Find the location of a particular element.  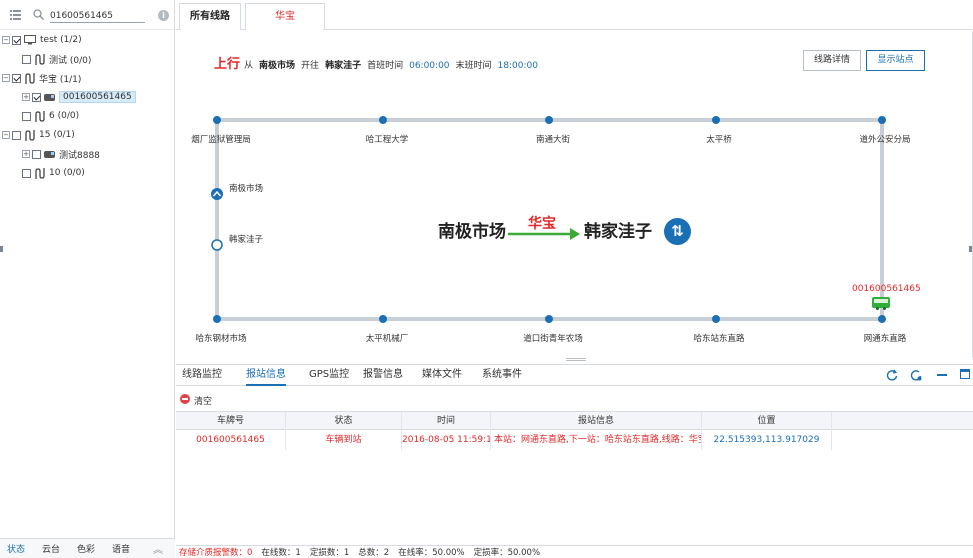

arrow-head is located at coordinates (575, 234).